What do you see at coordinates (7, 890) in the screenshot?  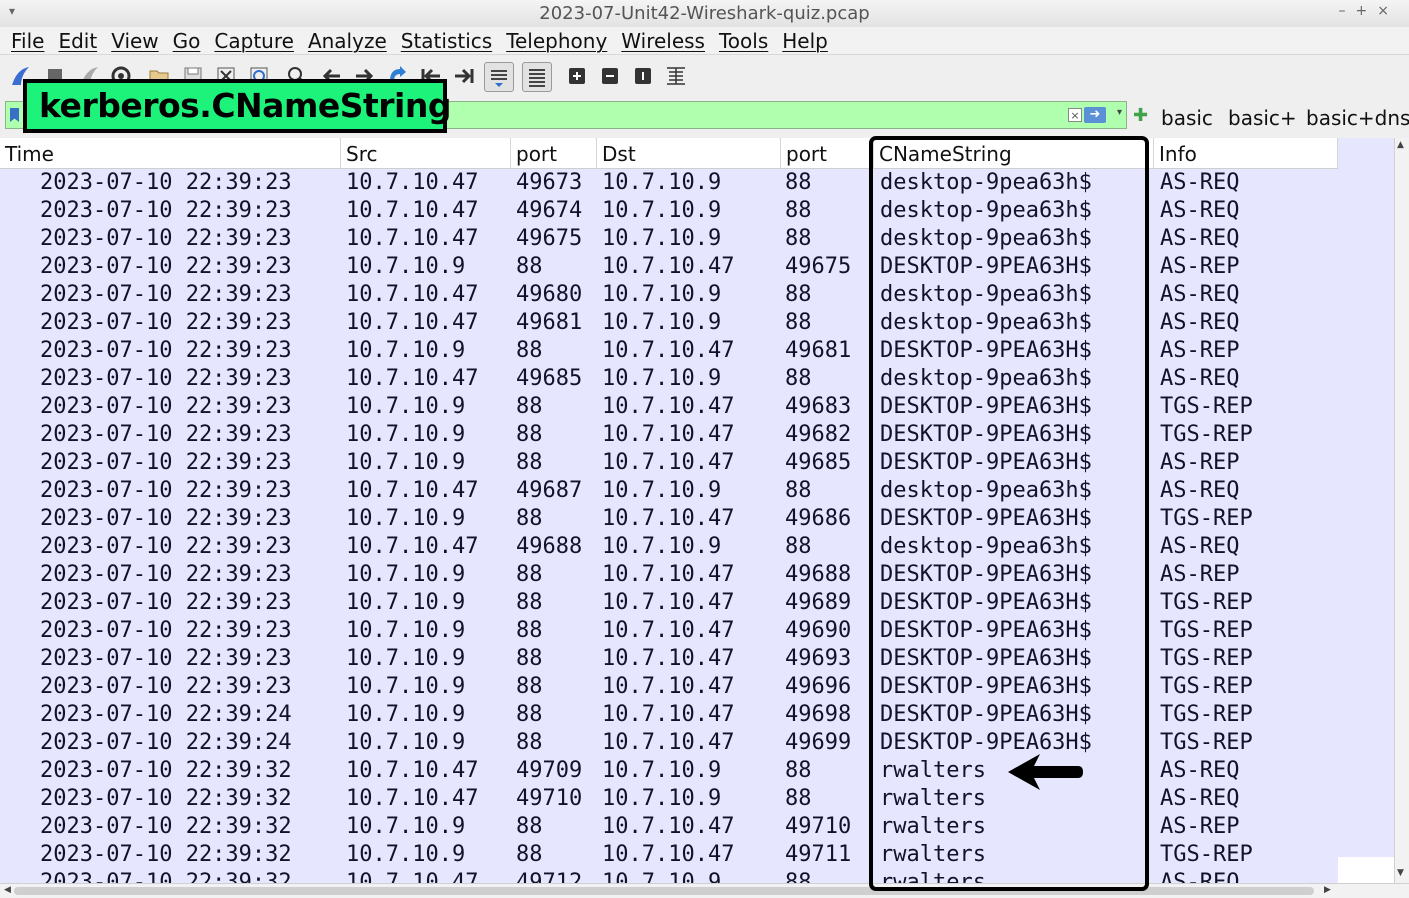 I see `scroll-left-icon: ◀` at bounding box center [7, 890].